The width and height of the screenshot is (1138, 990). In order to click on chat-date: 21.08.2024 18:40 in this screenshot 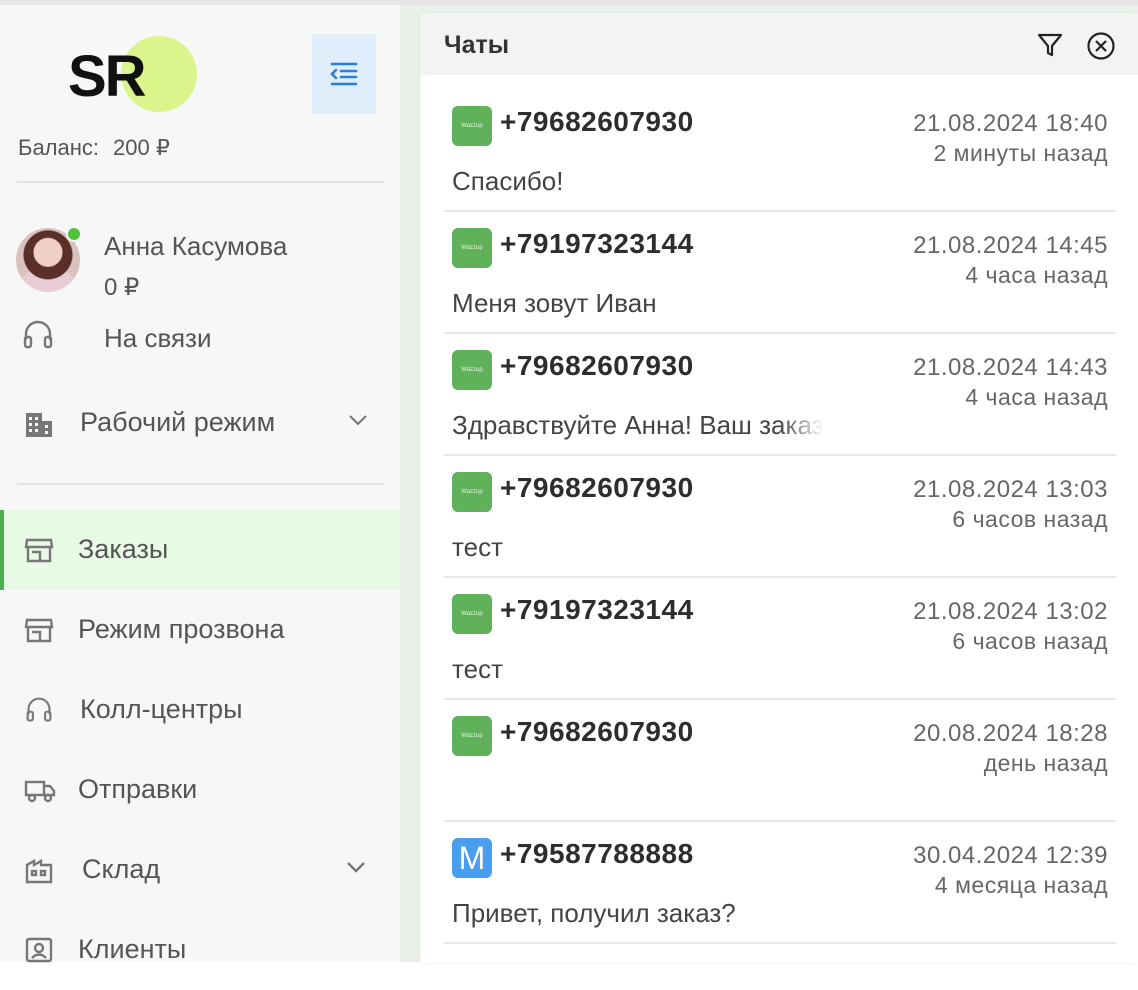, I will do `click(1010, 123)`.